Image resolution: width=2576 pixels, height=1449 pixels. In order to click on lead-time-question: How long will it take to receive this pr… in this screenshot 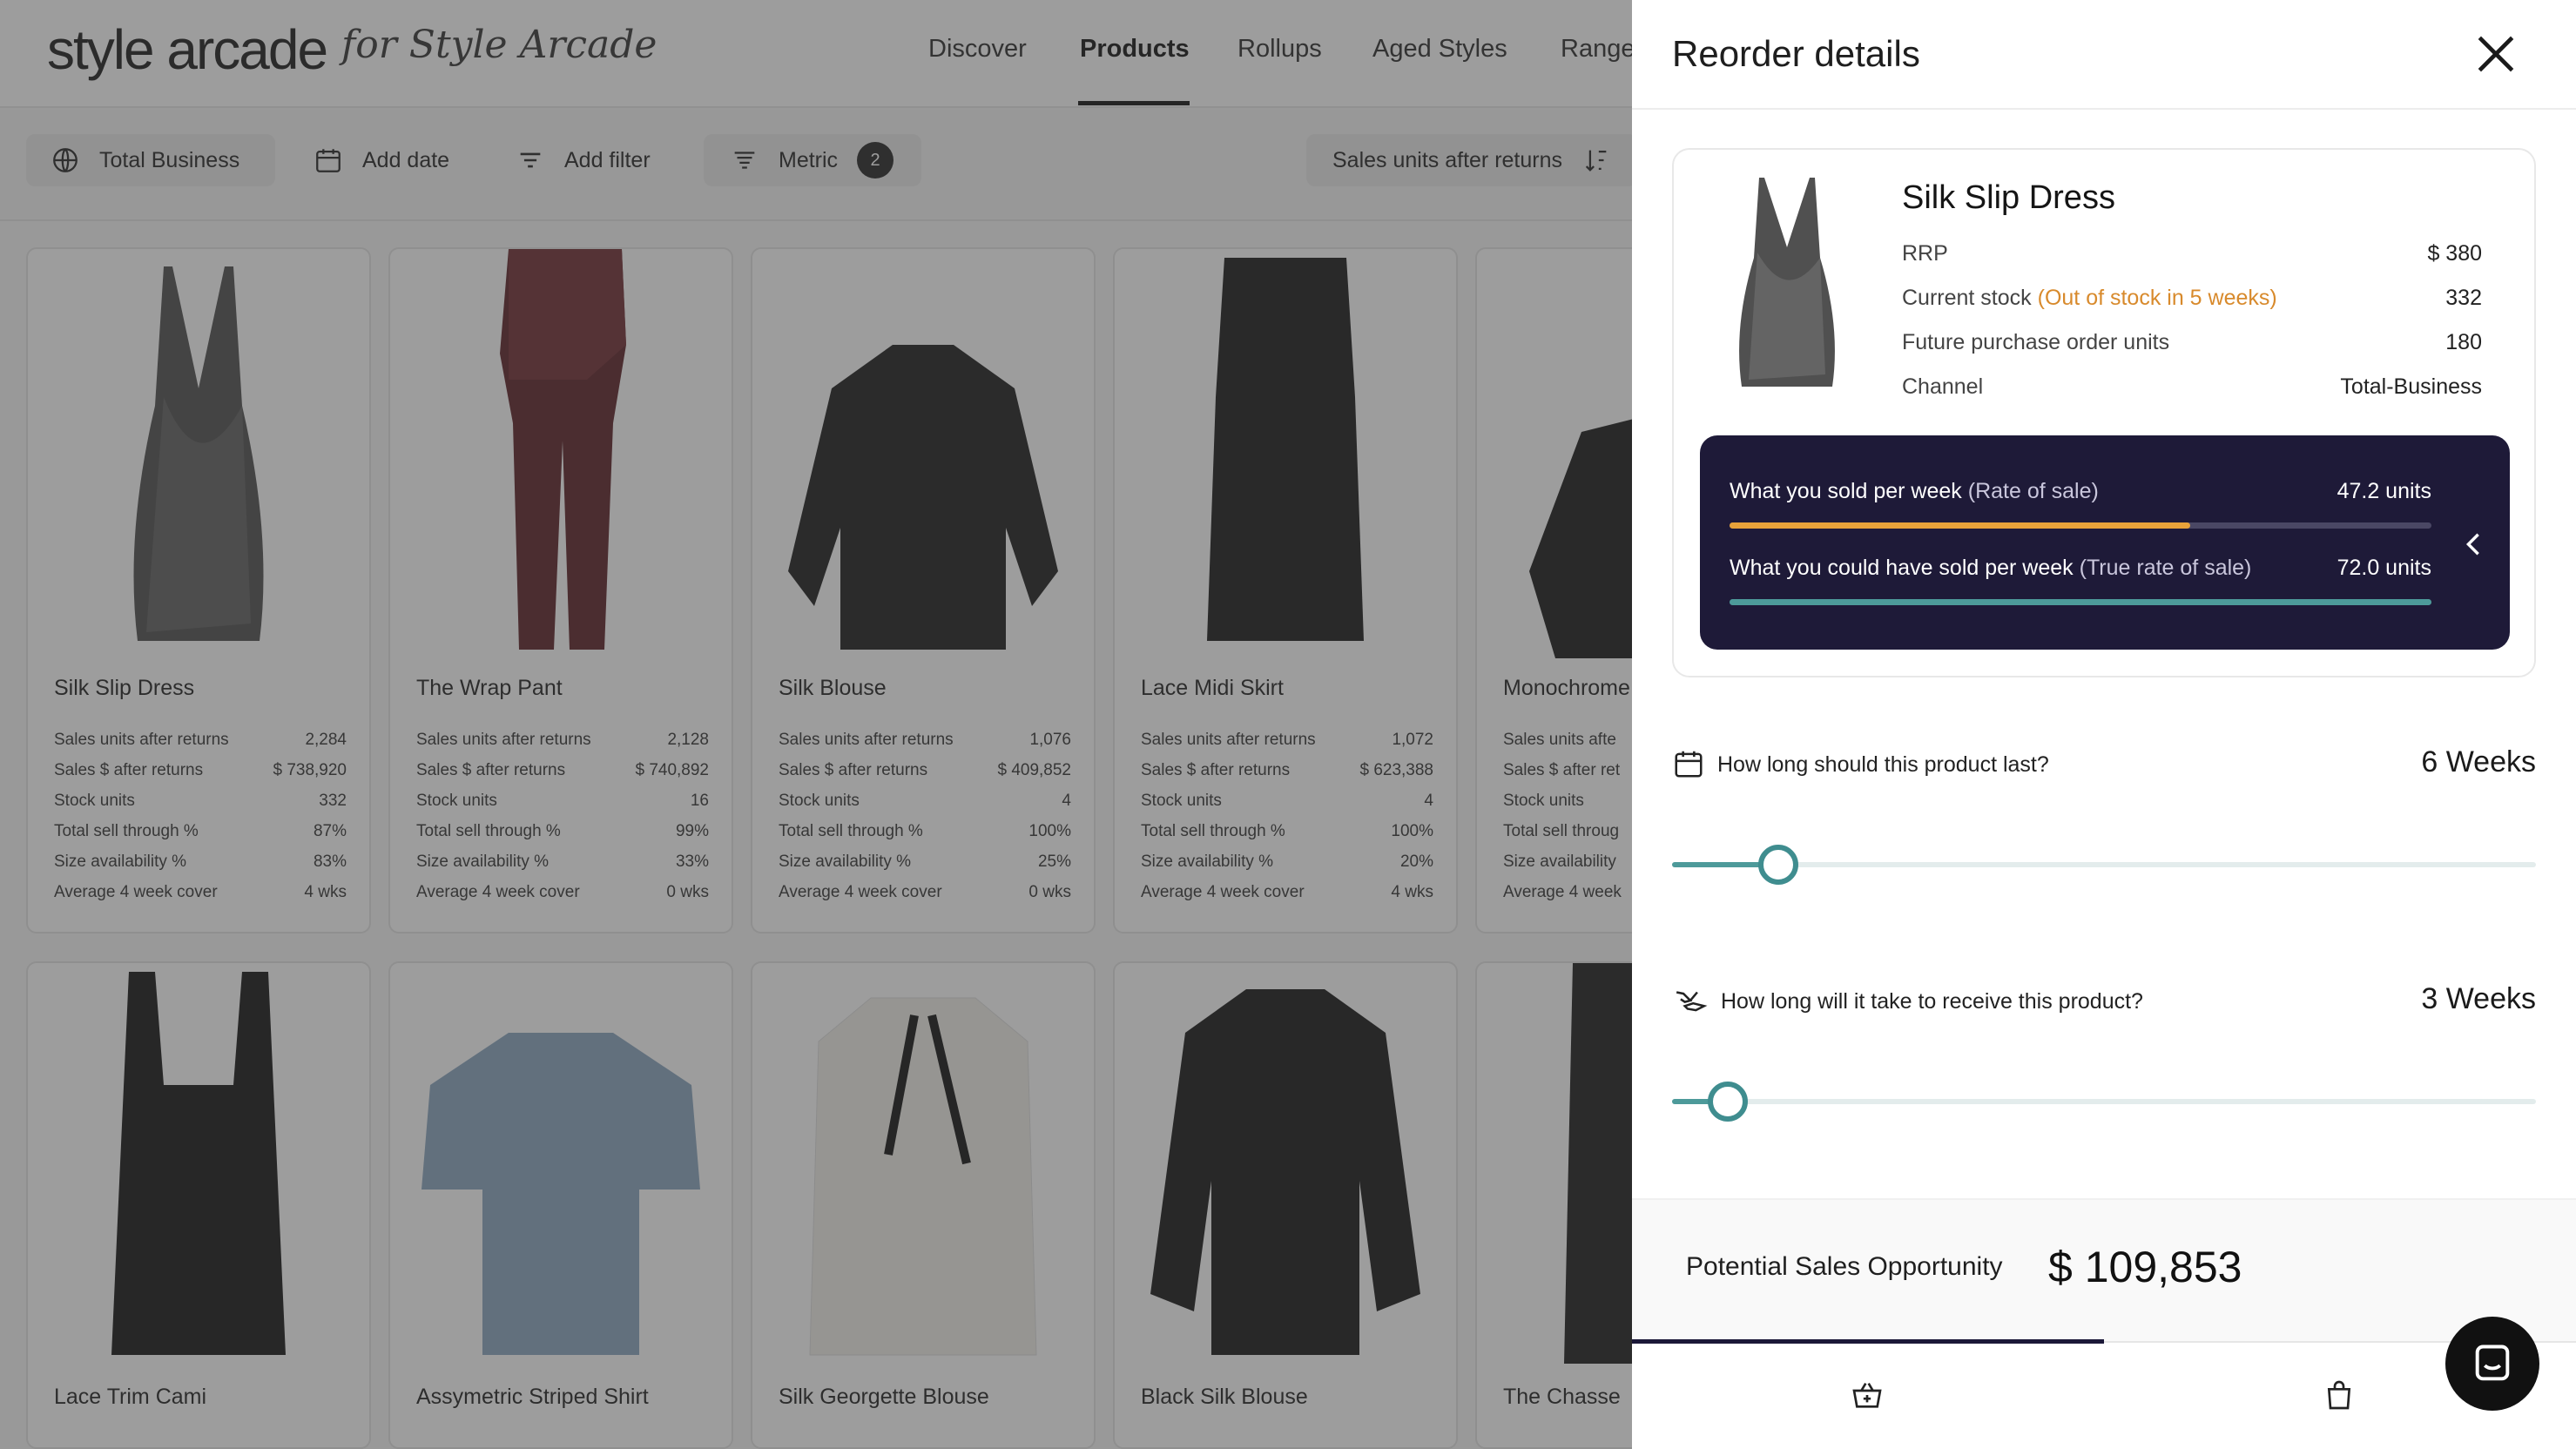, I will do `click(2104, 1051)`.